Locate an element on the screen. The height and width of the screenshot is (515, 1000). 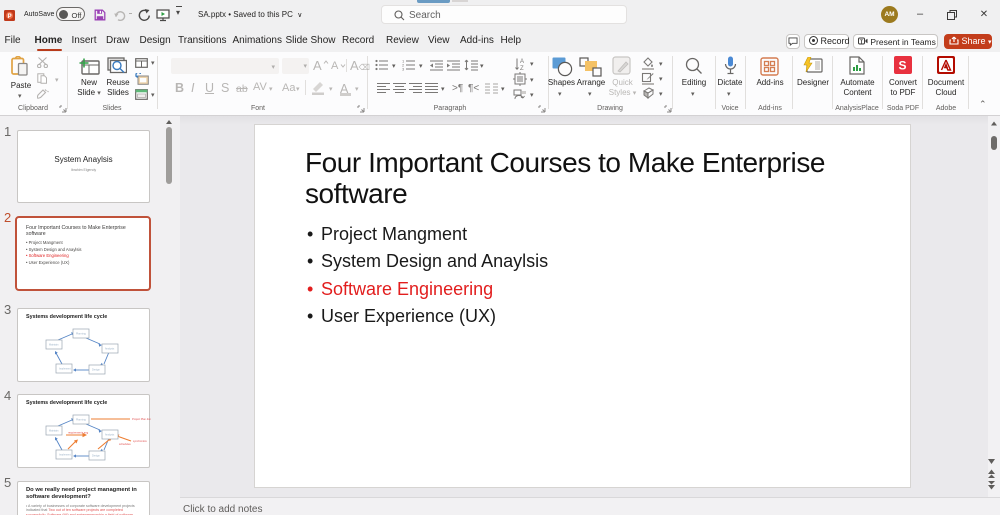
svg-text: A is located at coordinates (522, 62).